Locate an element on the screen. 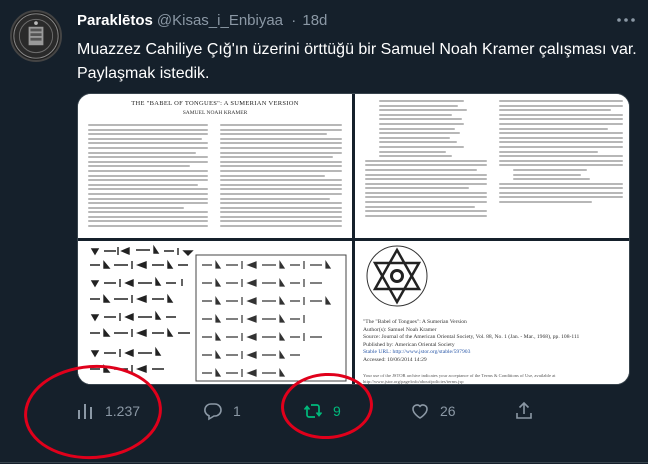 The height and width of the screenshot is (464, 648). share-button is located at coordinates (529, 411).